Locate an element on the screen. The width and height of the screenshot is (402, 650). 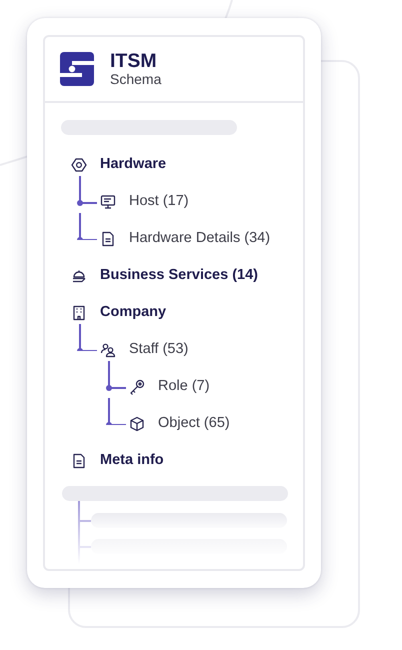
tree-item: Business Services (14) is located at coordinates (187, 276).